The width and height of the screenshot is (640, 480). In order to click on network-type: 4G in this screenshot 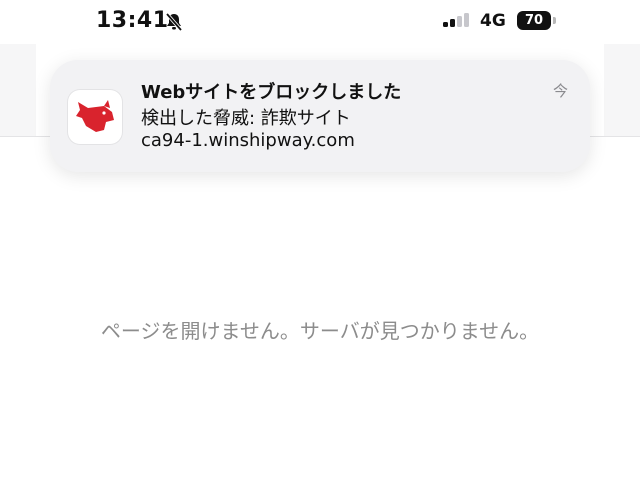, I will do `click(493, 21)`.